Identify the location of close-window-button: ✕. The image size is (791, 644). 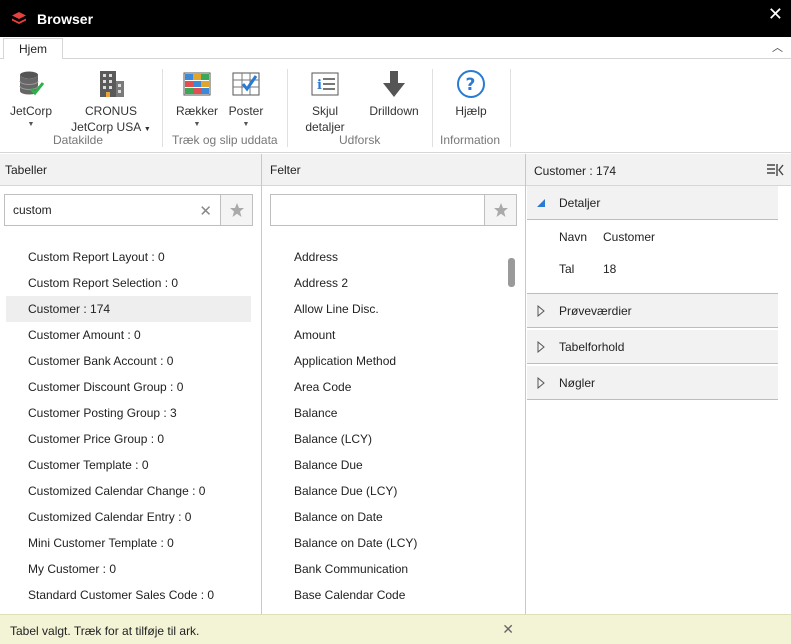
(775, 14).